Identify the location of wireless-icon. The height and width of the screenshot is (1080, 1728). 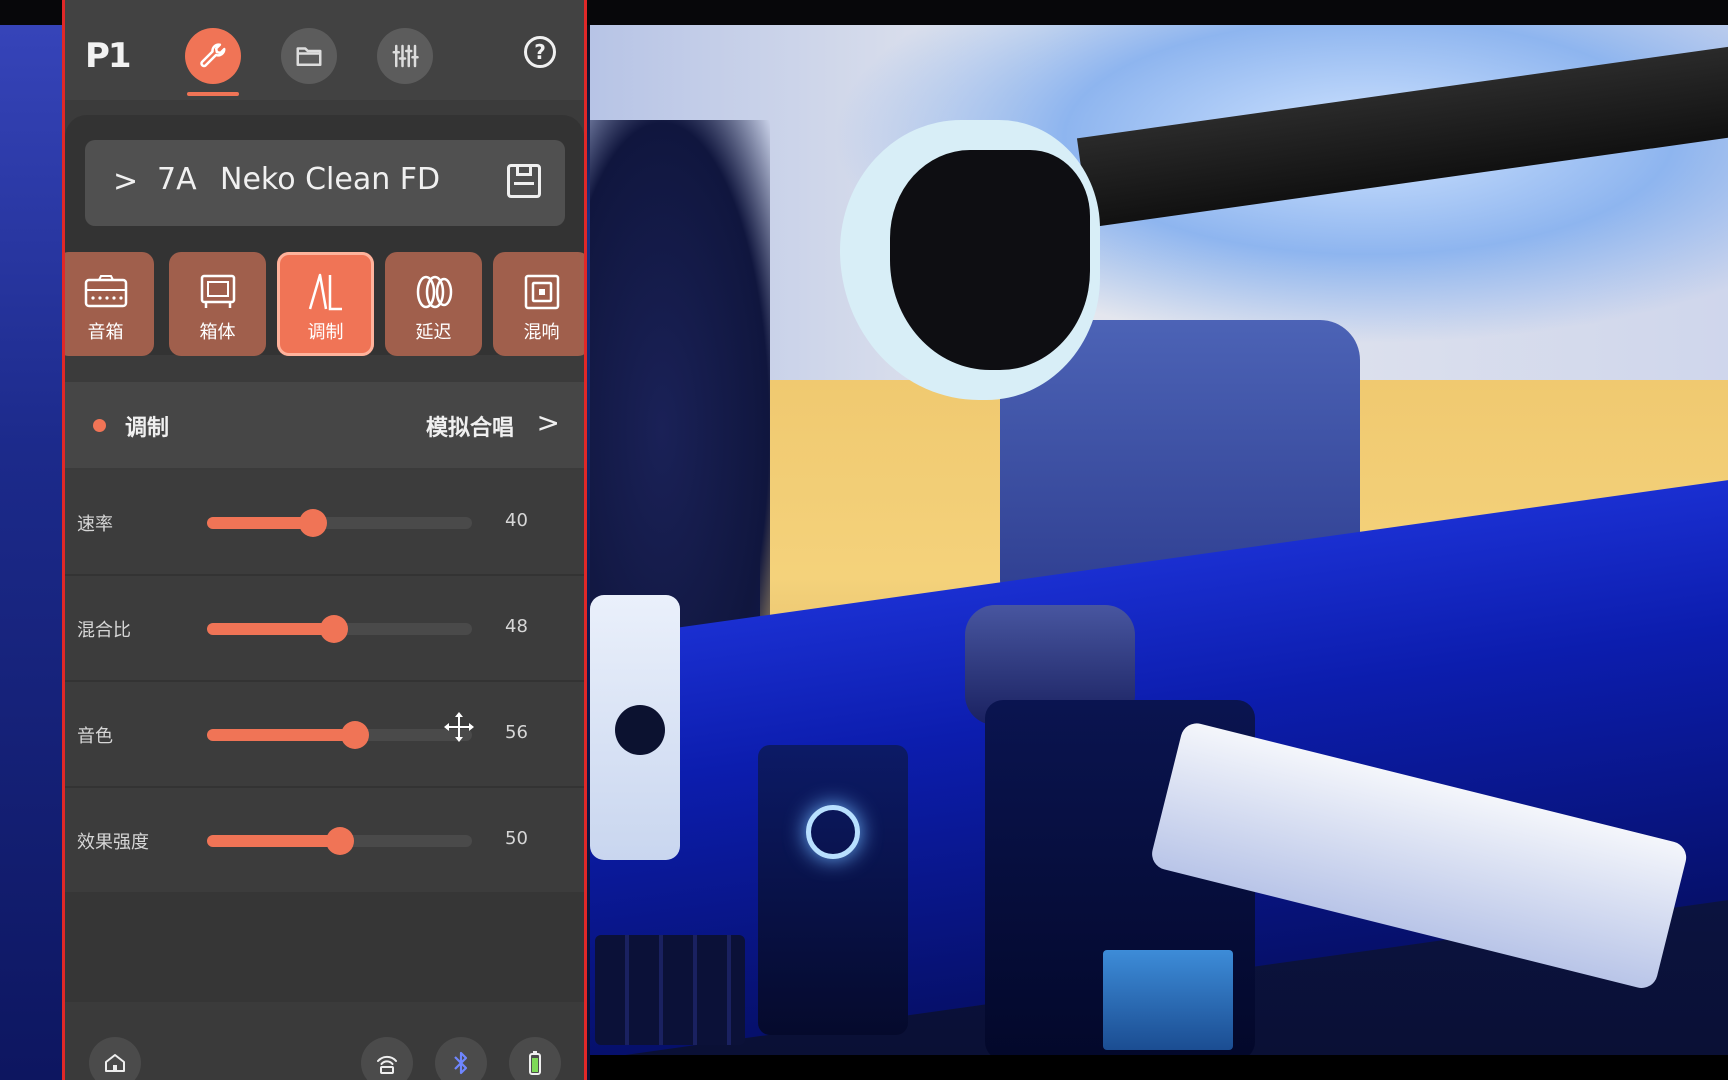
(387, 1064).